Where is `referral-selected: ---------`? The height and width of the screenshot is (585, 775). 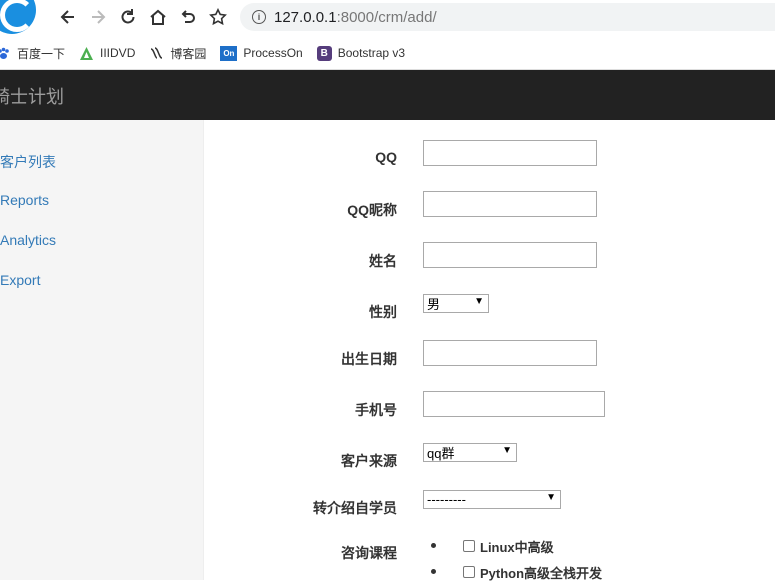
referral-selected: --------- is located at coordinates (446, 499).